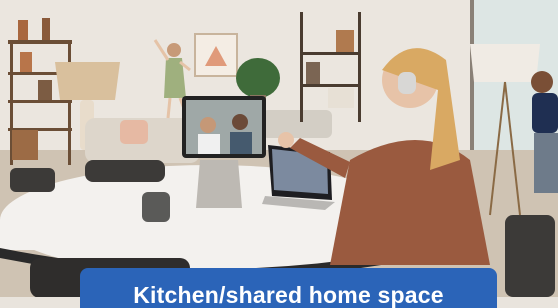 This screenshot has height=308, width=558. What do you see at coordinates (216, 55) in the screenshot?
I see `wall-art` at bounding box center [216, 55].